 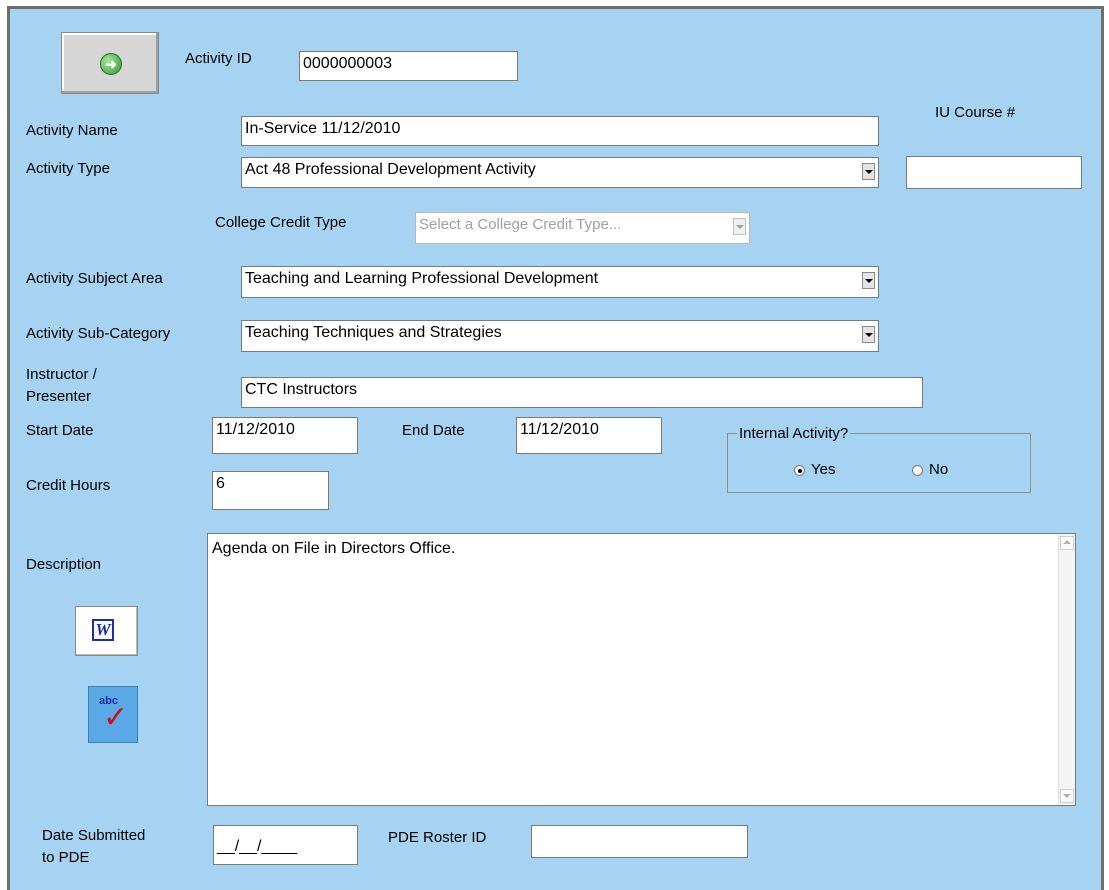 What do you see at coordinates (560, 131) in the screenshot?
I see `activity-name-field: In-Service 11/12/2010` at bounding box center [560, 131].